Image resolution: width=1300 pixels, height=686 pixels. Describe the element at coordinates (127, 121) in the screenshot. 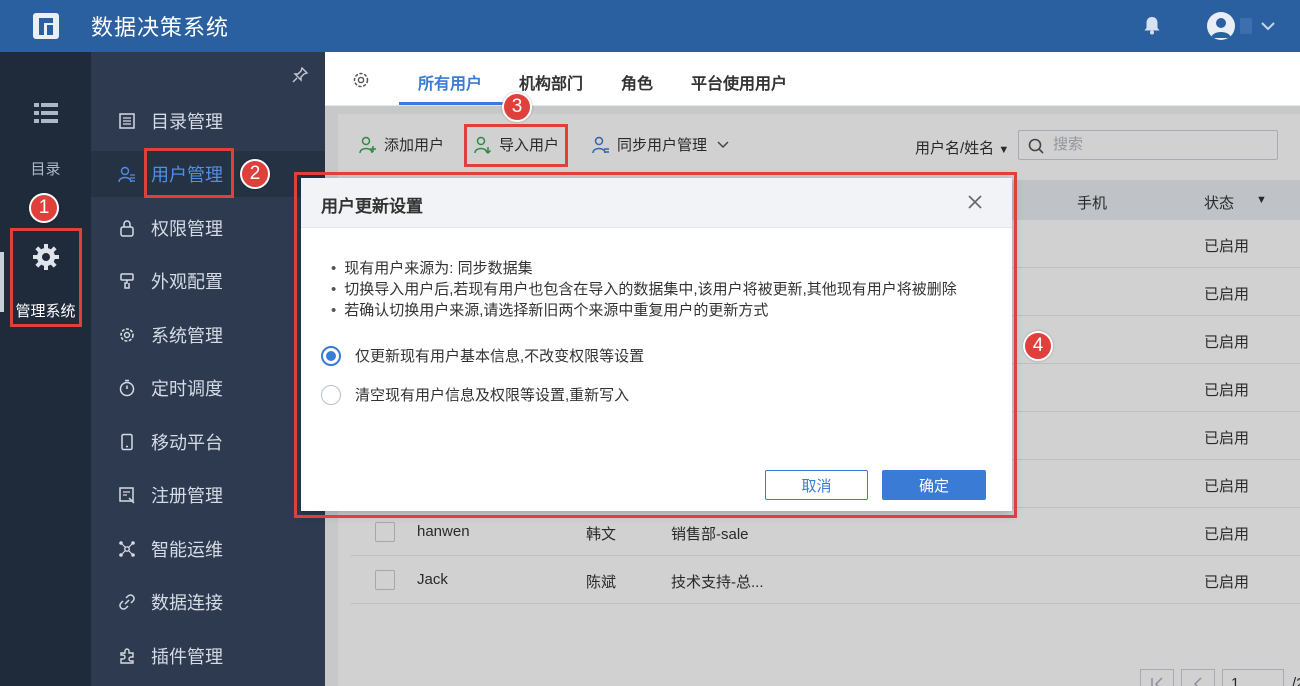

I see `list-doc-icon` at that location.